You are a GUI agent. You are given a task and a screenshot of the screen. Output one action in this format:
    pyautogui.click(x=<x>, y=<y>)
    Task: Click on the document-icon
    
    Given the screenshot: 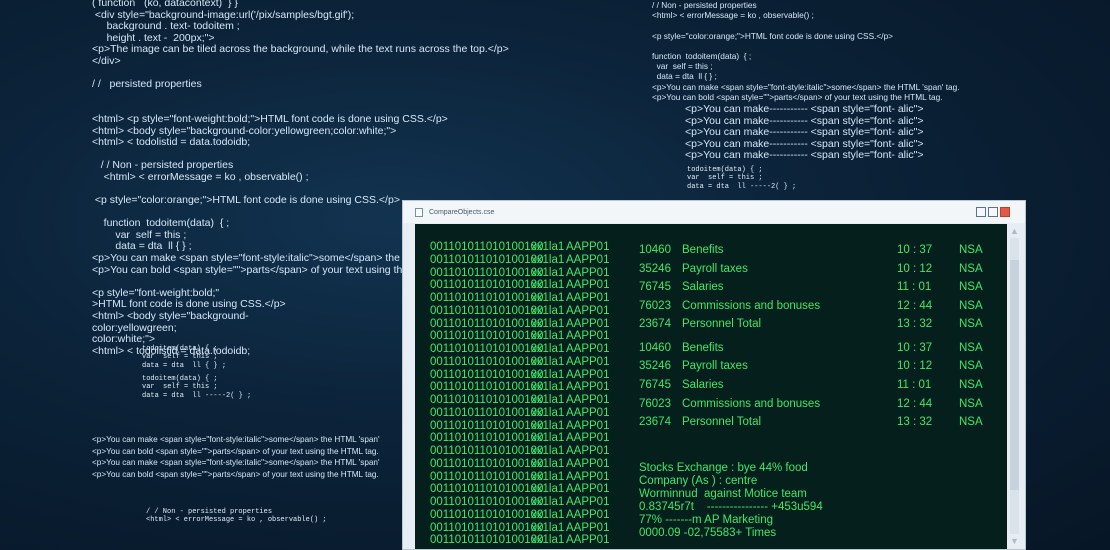 What is the action you would take?
    pyautogui.click(x=419, y=212)
    